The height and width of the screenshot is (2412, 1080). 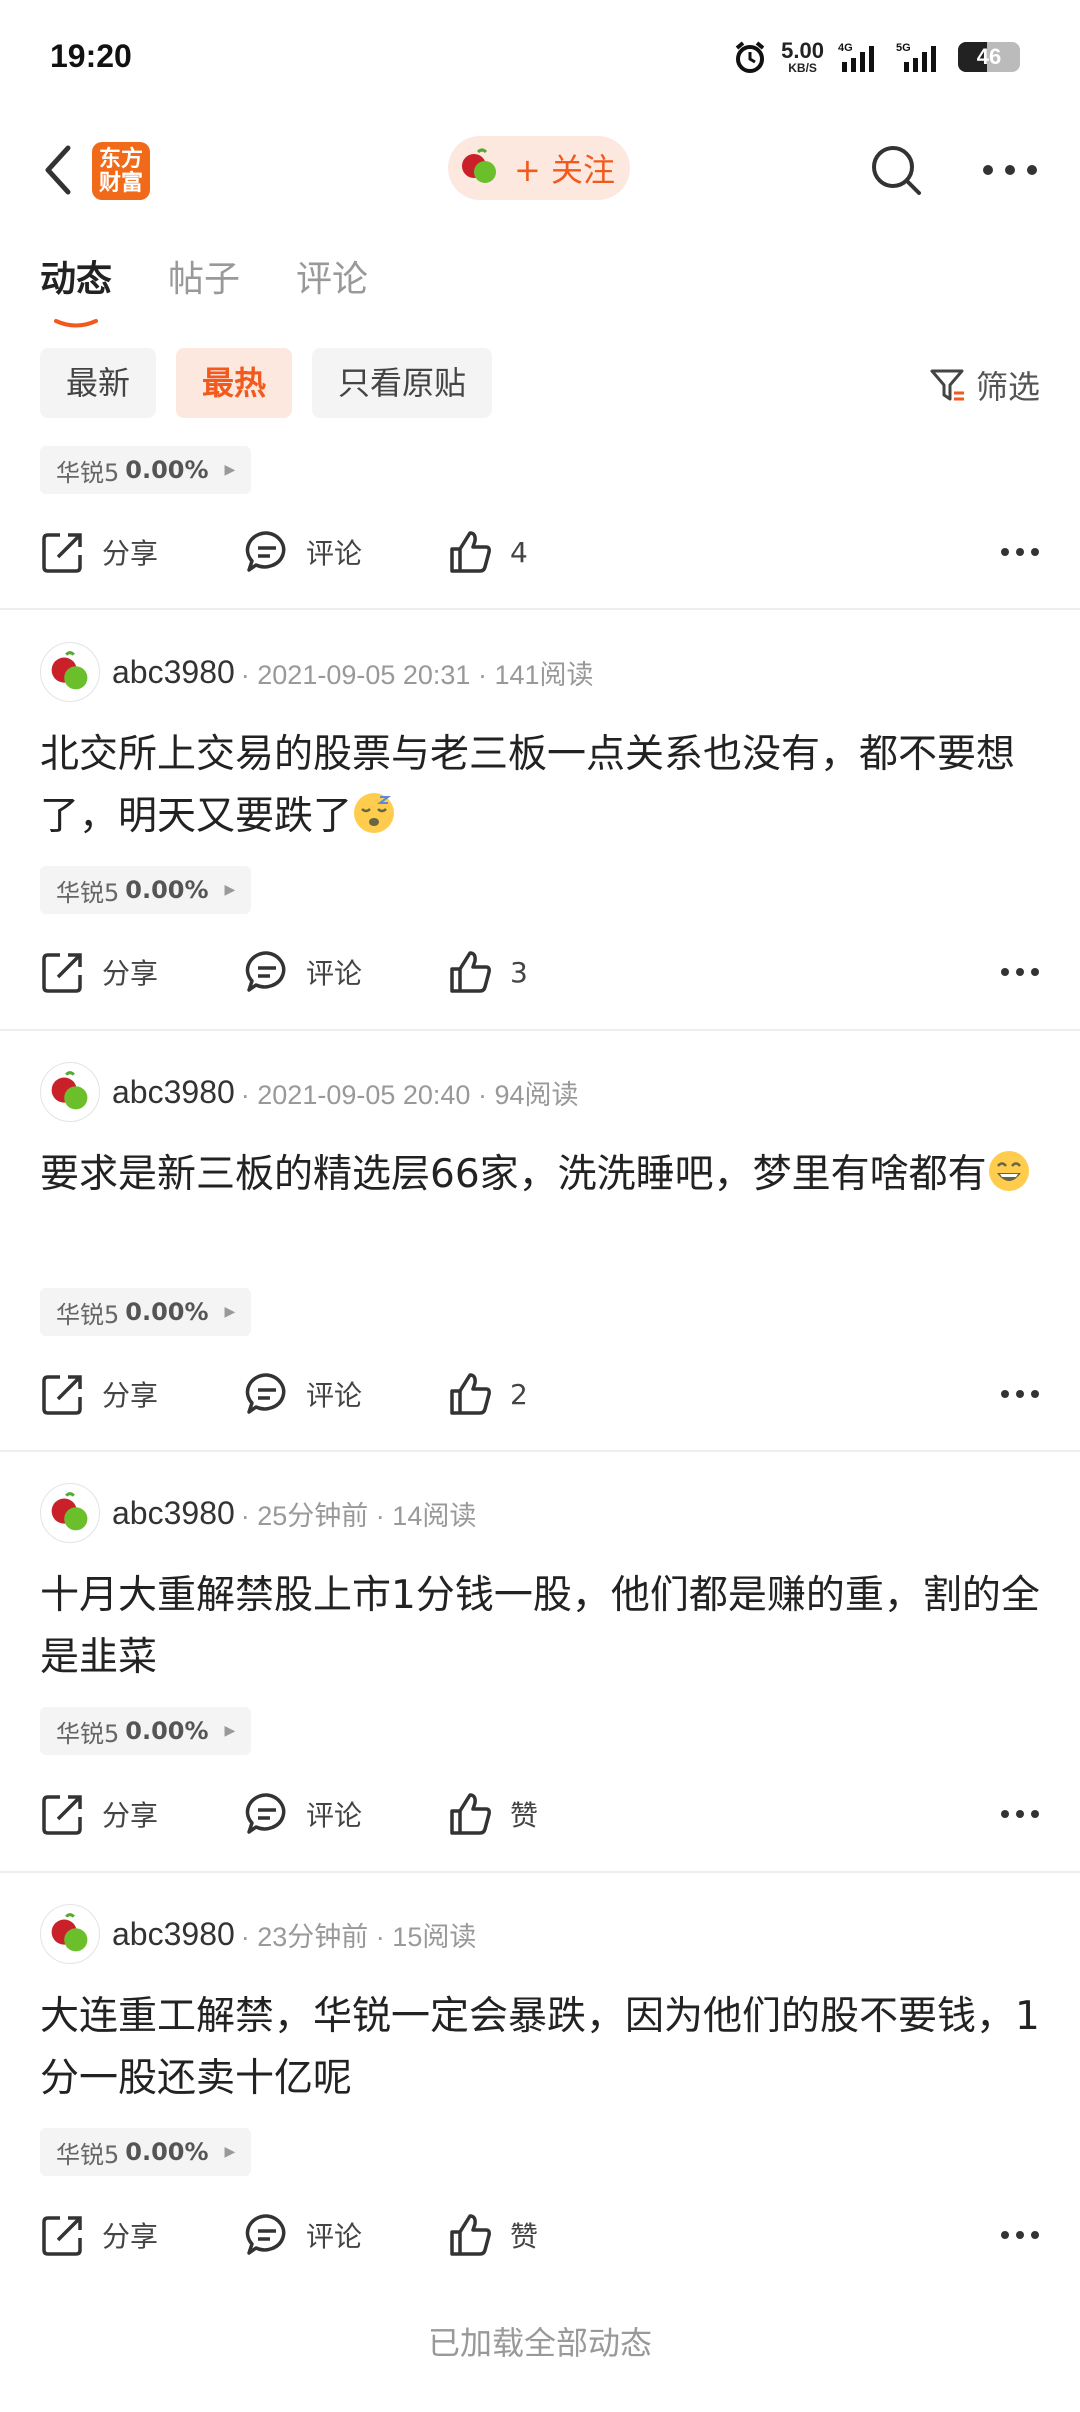 What do you see at coordinates (358, 1936) in the screenshot?
I see `post-meta: · 23分钟前 · 15阅读` at bounding box center [358, 1936].